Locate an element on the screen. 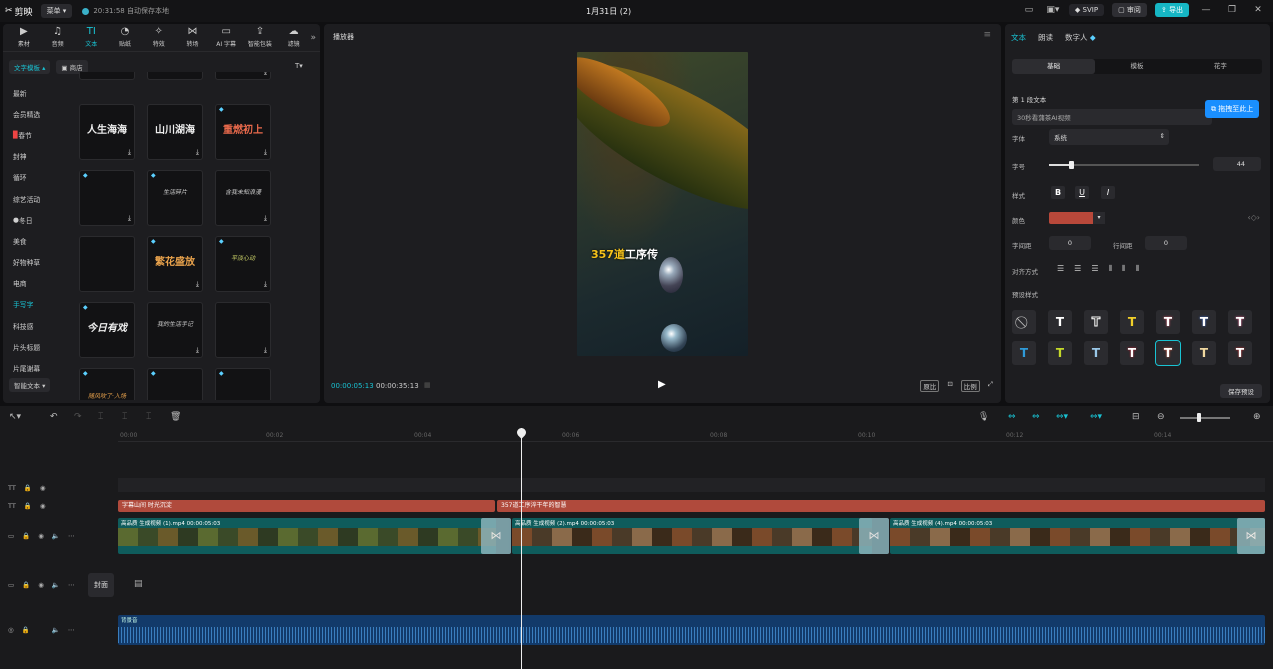  category-item: 手写字 is located at coordinates (43, 304).